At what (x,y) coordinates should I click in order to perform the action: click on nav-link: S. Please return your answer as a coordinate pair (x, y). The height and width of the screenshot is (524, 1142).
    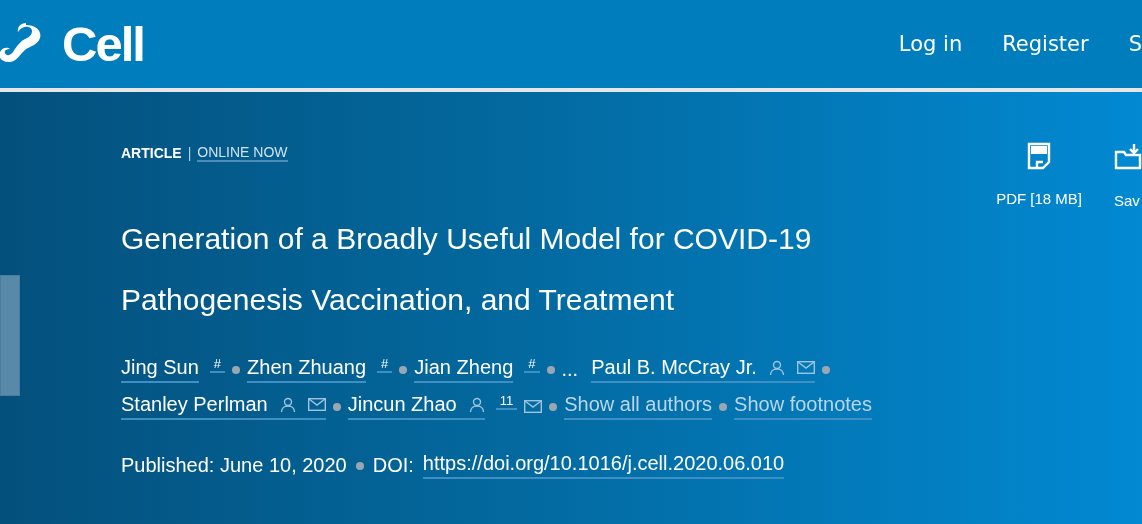
    Looking at the image, I should click on (1135, 44).